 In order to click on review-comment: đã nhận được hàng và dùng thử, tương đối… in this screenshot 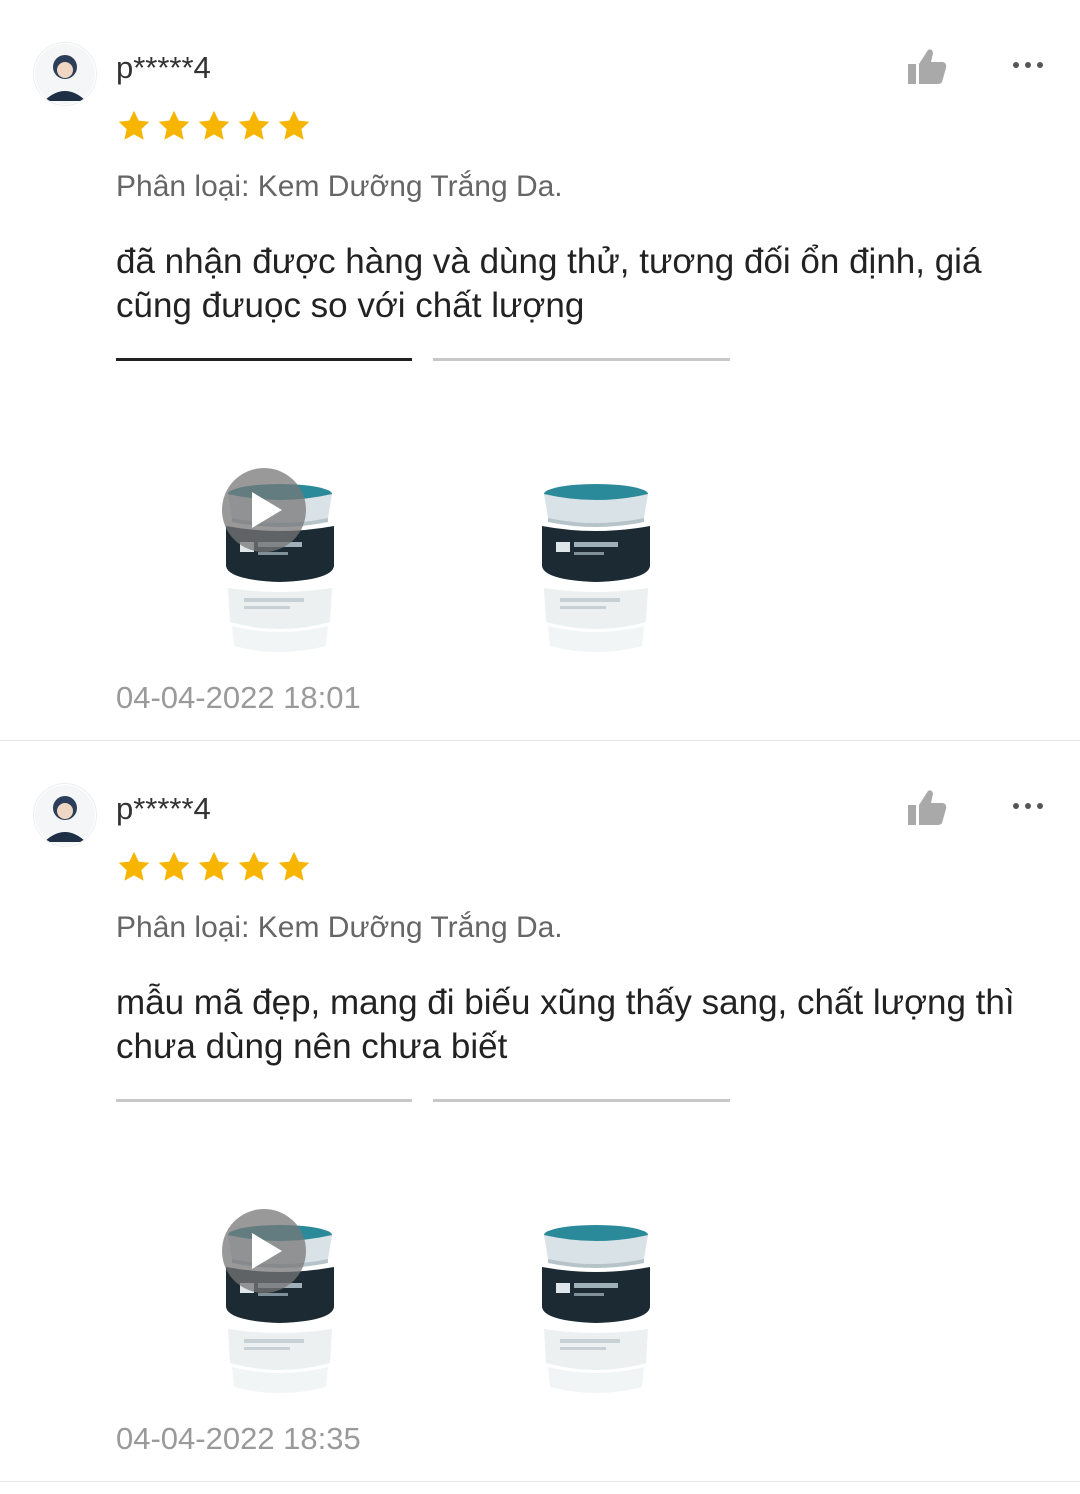, I will do `click(549, 283)`.